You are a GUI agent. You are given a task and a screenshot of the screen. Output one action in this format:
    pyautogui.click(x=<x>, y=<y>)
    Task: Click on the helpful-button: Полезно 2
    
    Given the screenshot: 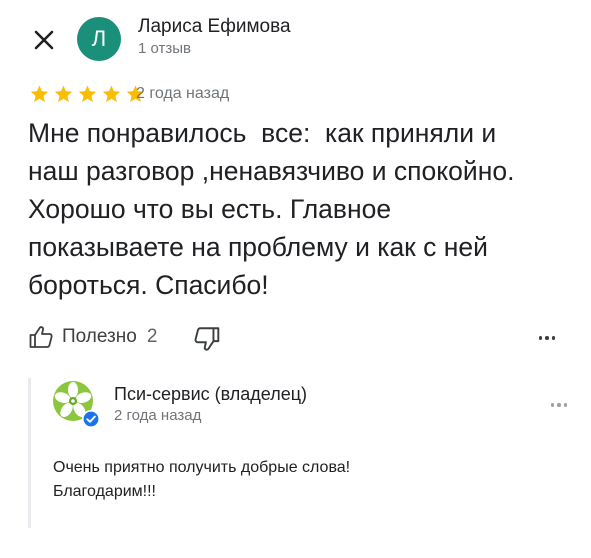 What is the action you would take?
    pyautogui.click(x=92, y=337)
    